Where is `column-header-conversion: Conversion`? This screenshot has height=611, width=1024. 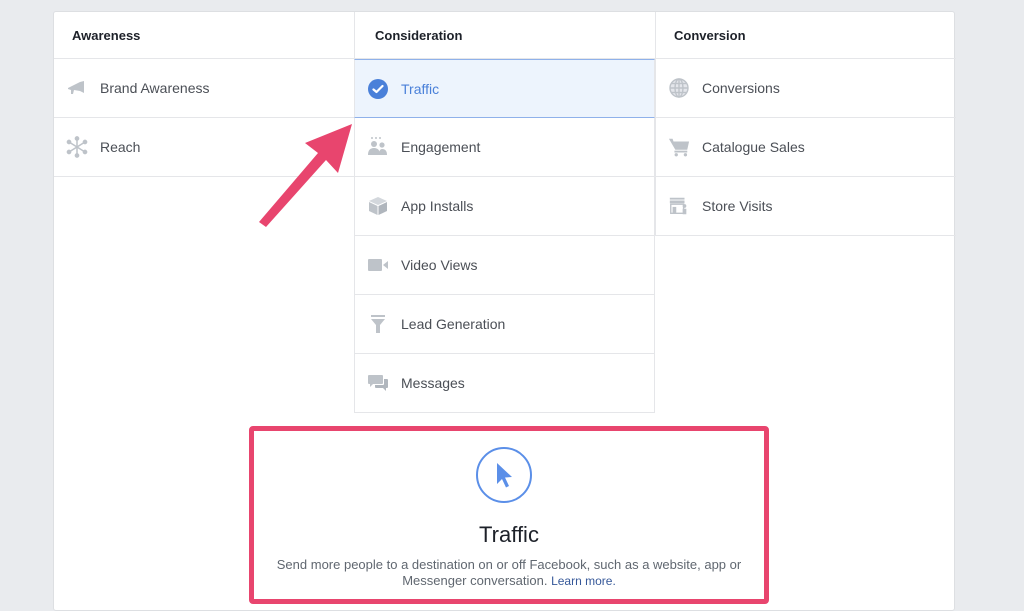 column-header-conversion: Conversion is located at coordinates (805, 35).